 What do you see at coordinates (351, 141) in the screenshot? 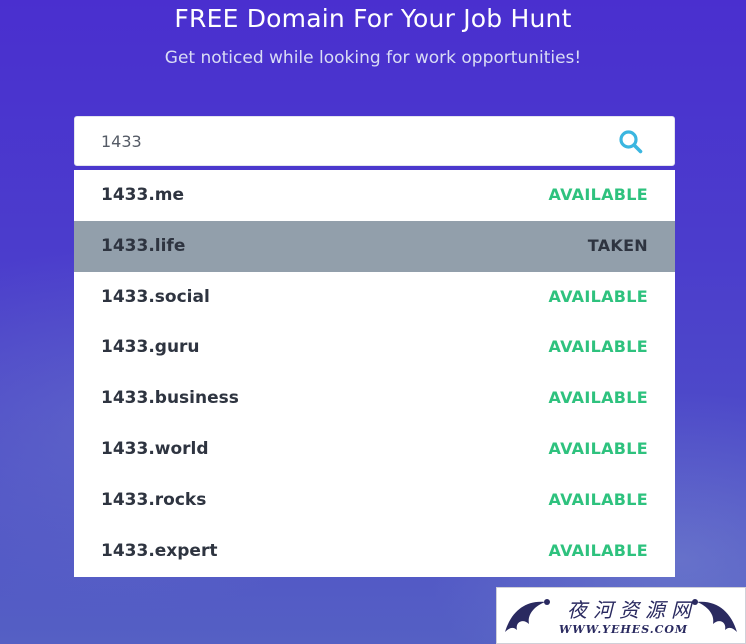
I see `domain-search-input` at bounding box center [351, 141].